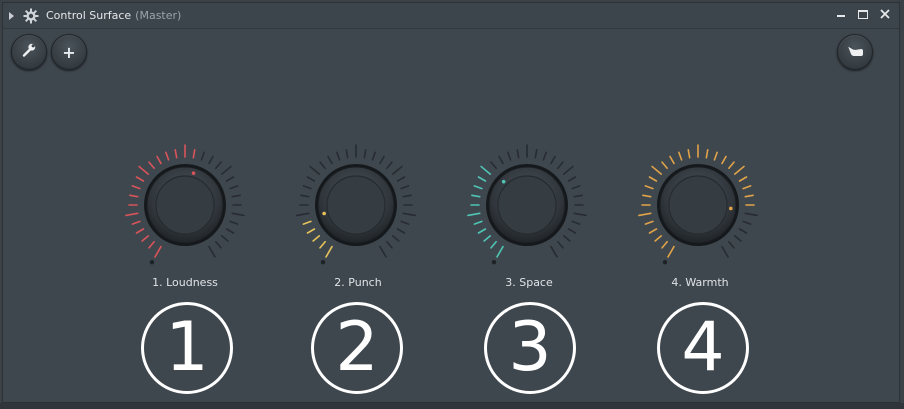  What do you see at coordinates (11, 15) in the screenshot?
I see `expand-caret-icon` at bounding box center [11, 15].